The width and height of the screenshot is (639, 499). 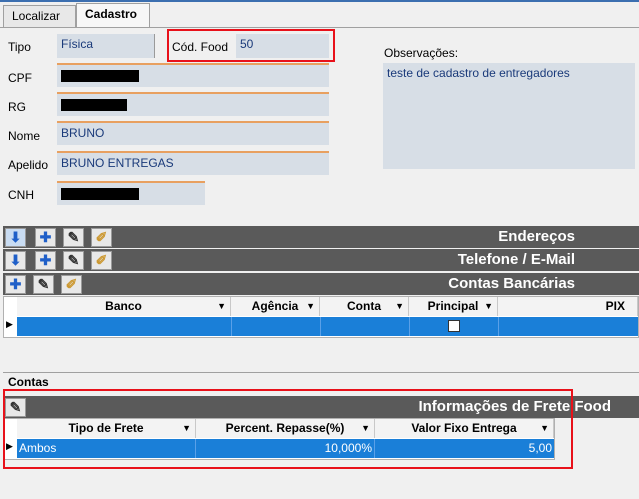 What do you see at coordinates (321, 237) in the screenshot?
I see `enderecos-bar: ⬇ ✚ ✎ ✐ Endereços` at bounding box center [321, 237].